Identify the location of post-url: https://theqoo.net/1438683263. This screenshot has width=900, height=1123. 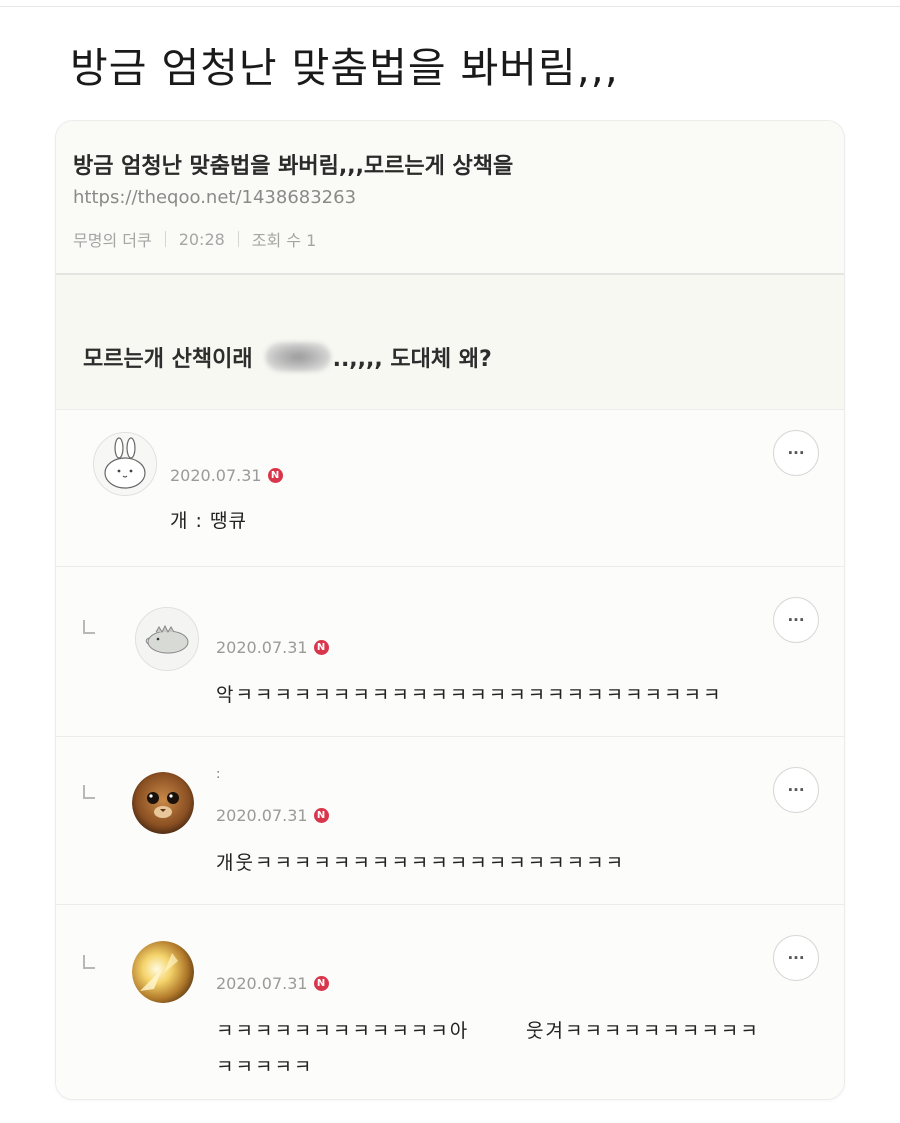
(214, 197).